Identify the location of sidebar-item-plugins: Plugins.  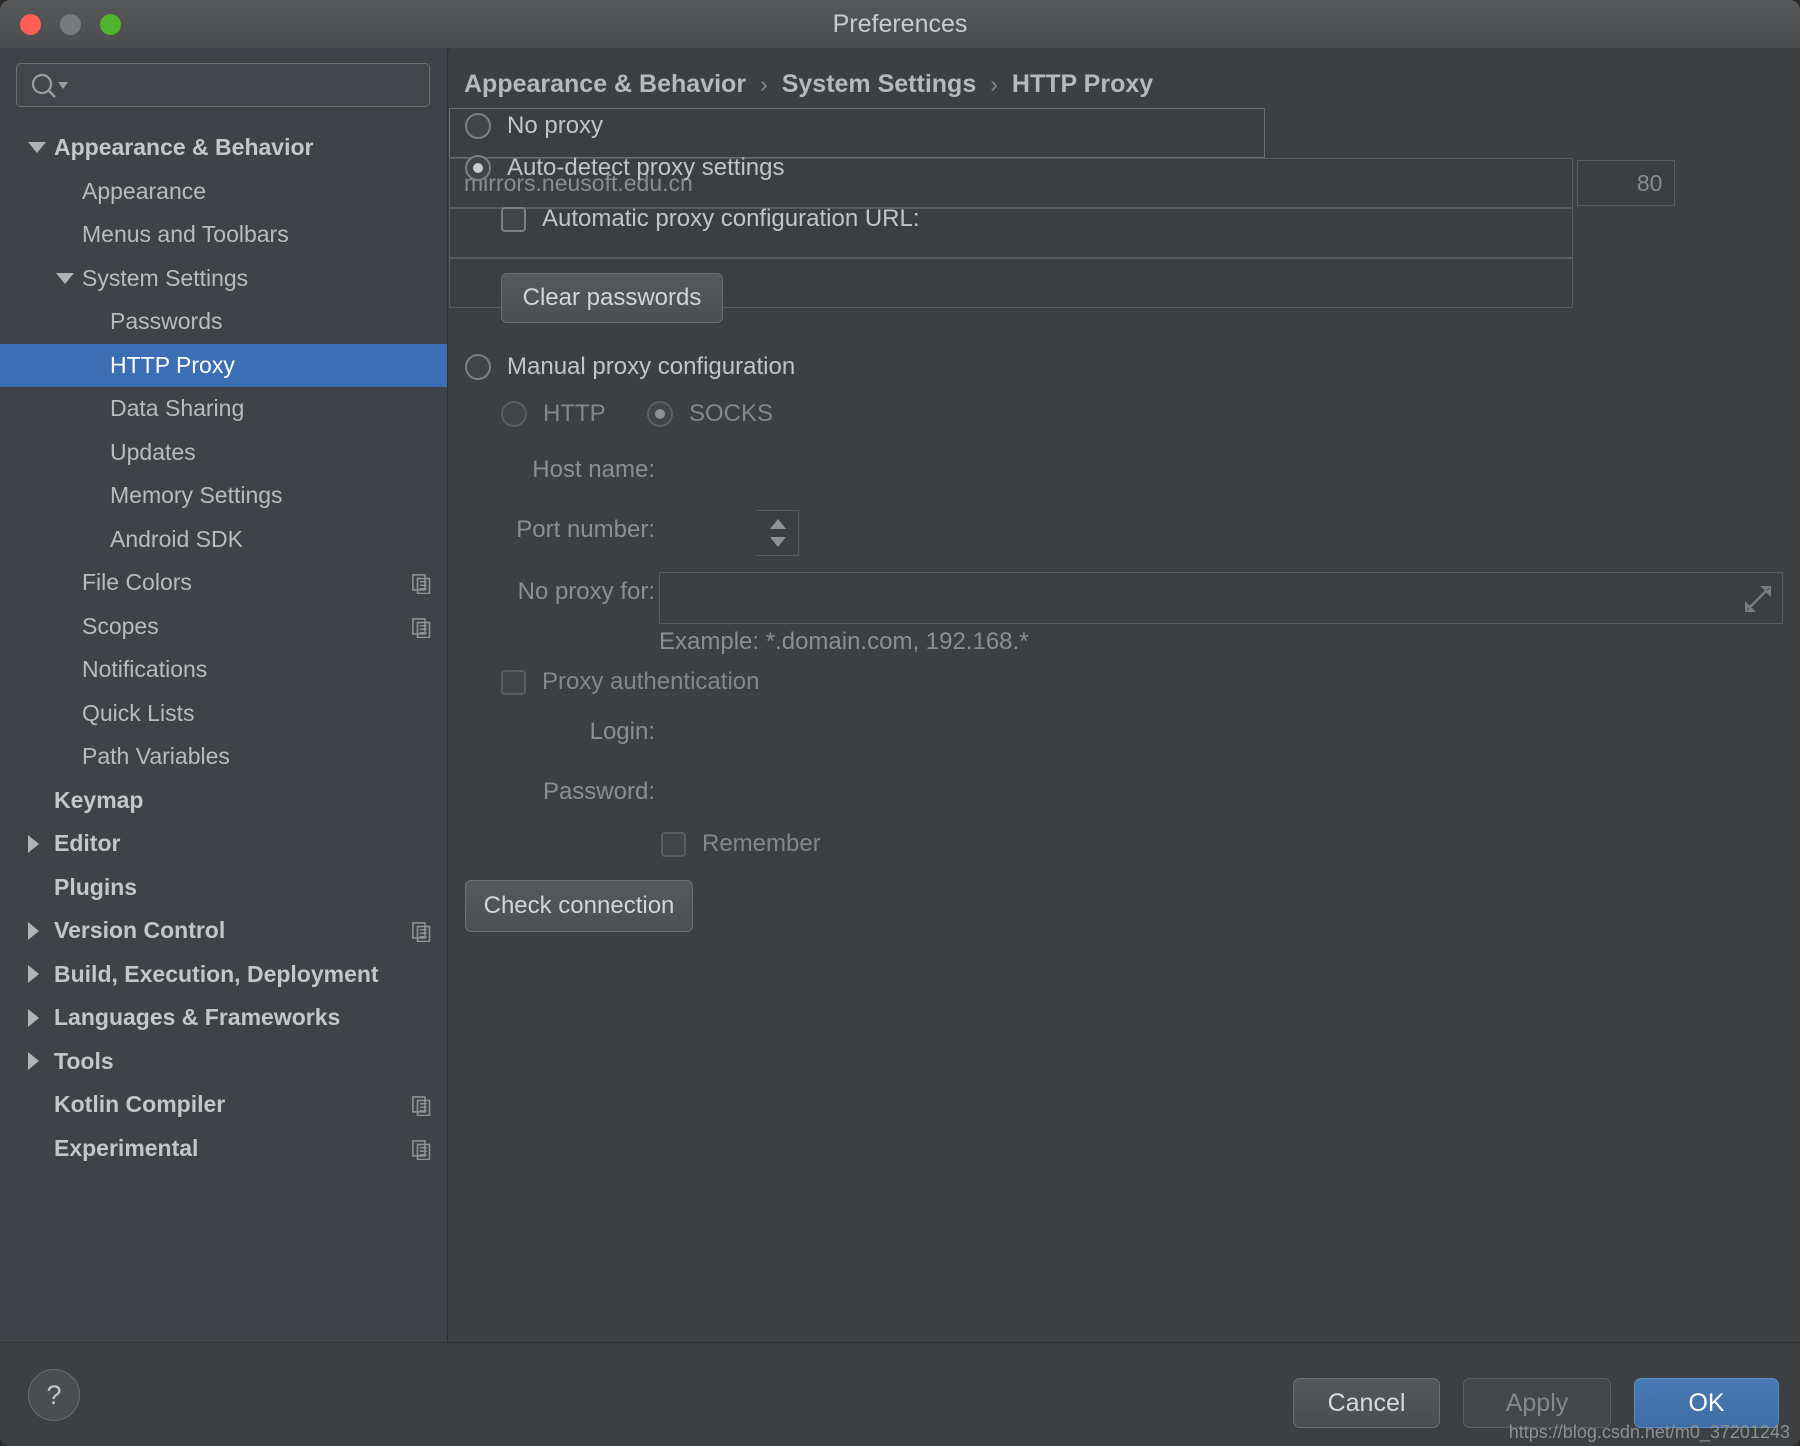
(223, 888).